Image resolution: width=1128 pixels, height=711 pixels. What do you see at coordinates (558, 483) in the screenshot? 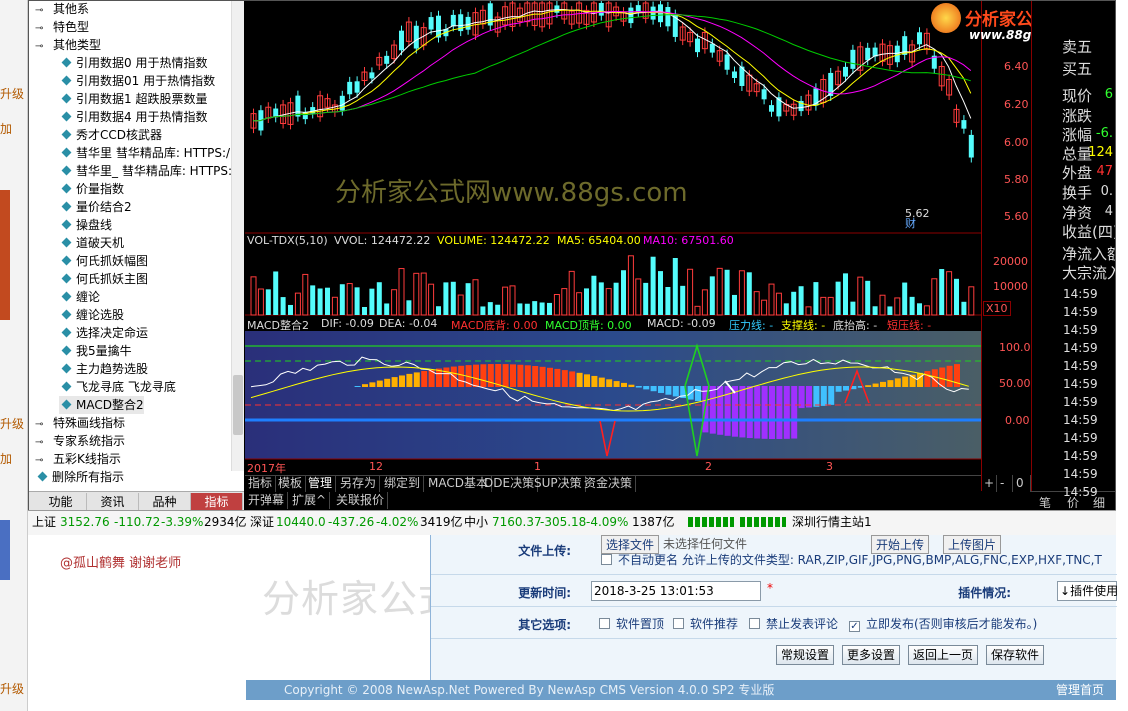
I see `tb-sup: SUP决策` at bounding box center [558, 483].